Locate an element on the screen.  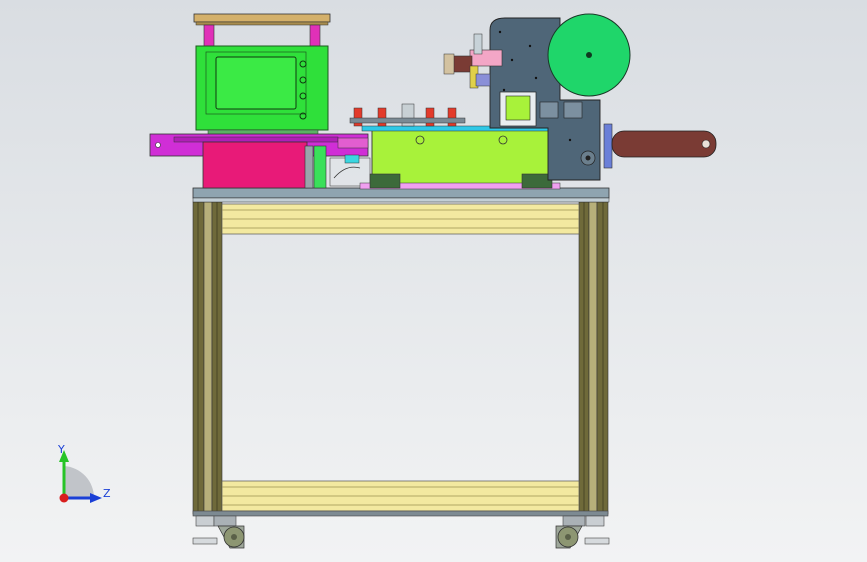
table-top-edge is located at coordinates (401, 200).